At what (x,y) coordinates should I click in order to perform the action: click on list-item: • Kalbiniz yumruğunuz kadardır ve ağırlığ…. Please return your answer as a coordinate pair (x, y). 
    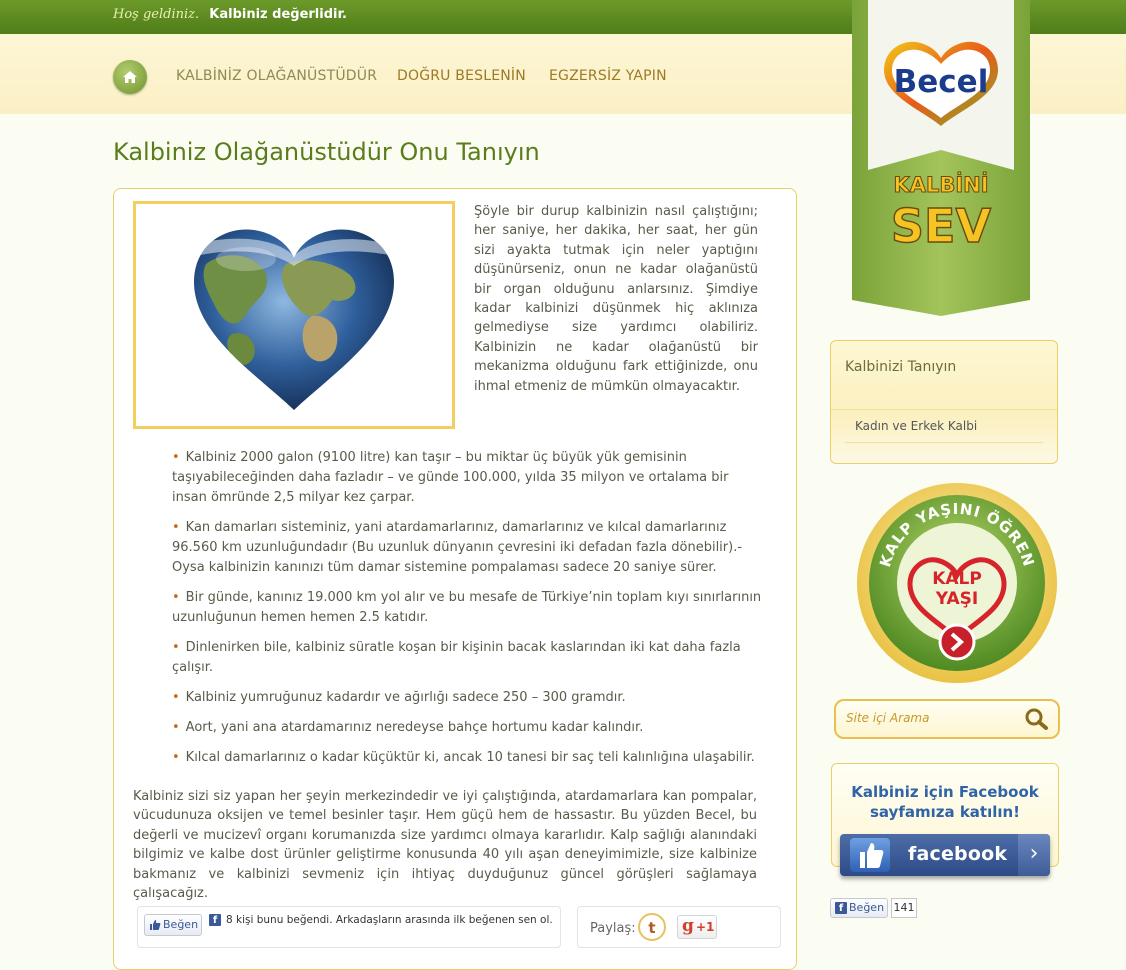
    Looking at the image, I should click on (399, 697).